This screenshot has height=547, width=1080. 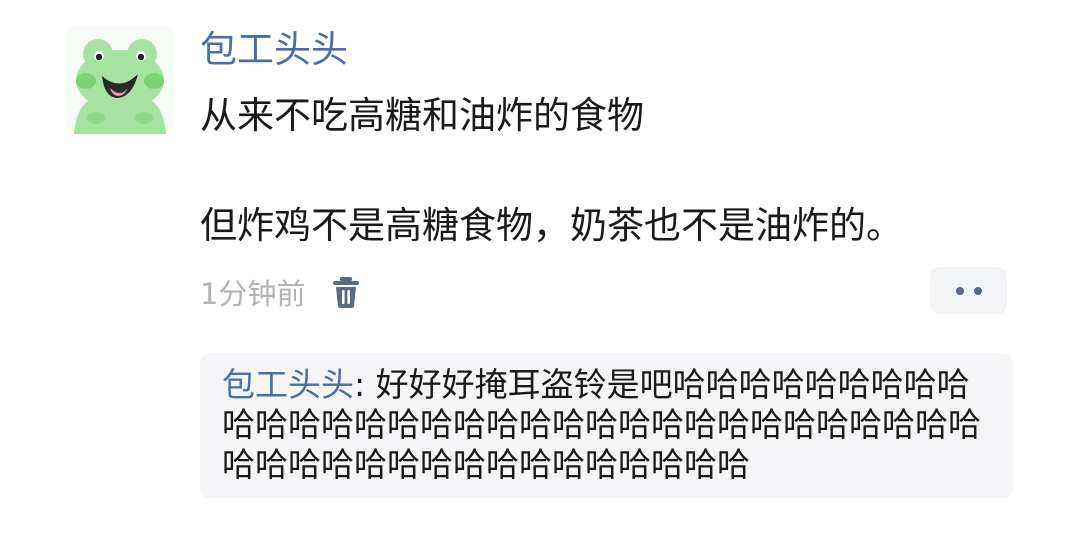 I want to click on post-paragraph: 但炸鸡不是高糖食物，奶茶也不是油炸的。, so click(x=551, y=225).